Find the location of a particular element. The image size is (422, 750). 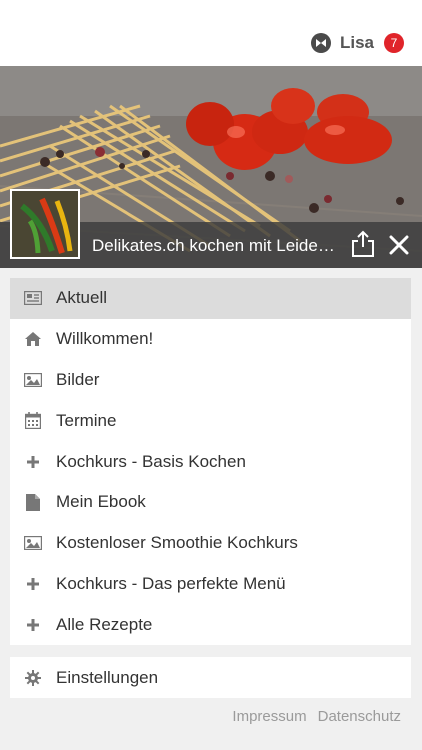

close-icon is located at coordinates (399, 245).